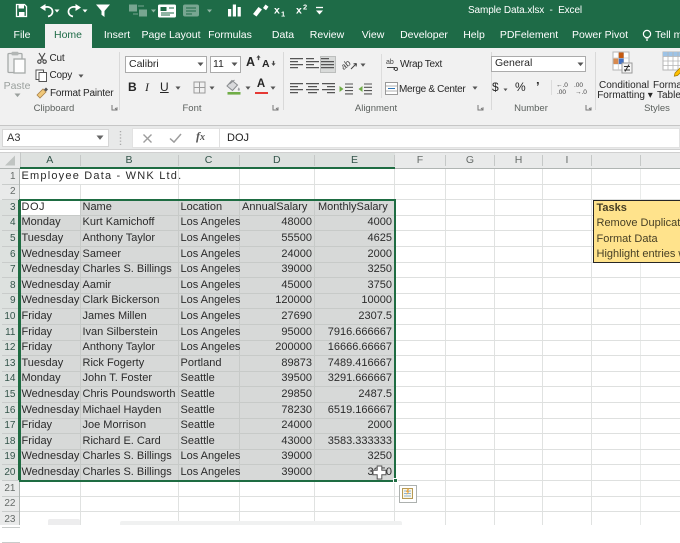 The height and width of the screenshot is (543, 680). What do you see at coordinates (581, 91) in the screenshot?
I see `svg-text: →.0` at bounding box center [581, 91].